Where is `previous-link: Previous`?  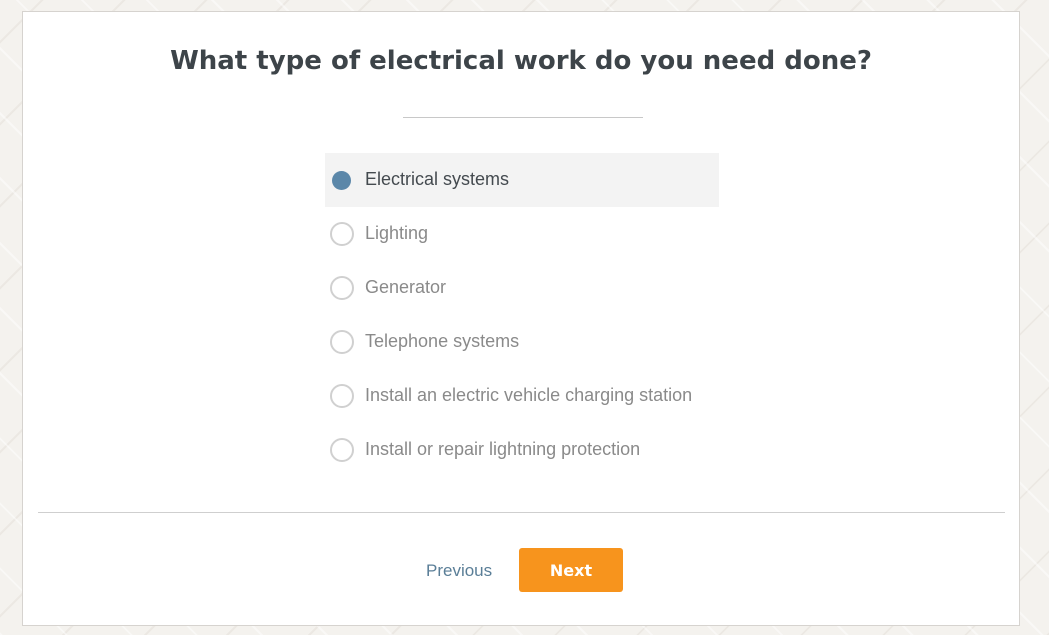 previous-link: Previous is located at coordinates (459, 571).